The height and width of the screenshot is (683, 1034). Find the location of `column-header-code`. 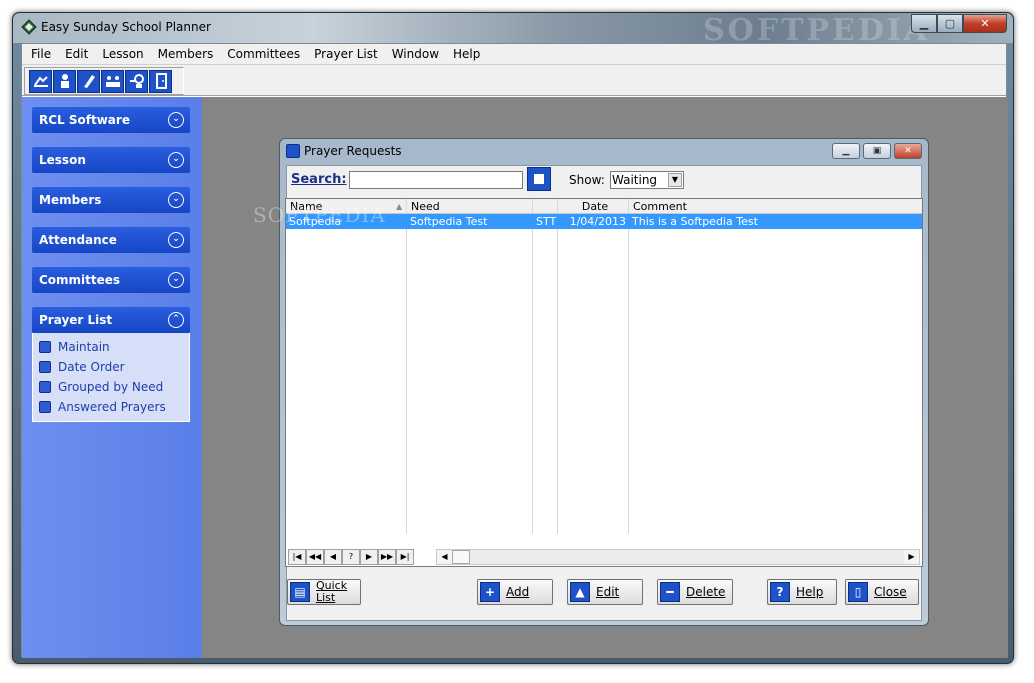

column-header-code is located at coordinates (545, 206).